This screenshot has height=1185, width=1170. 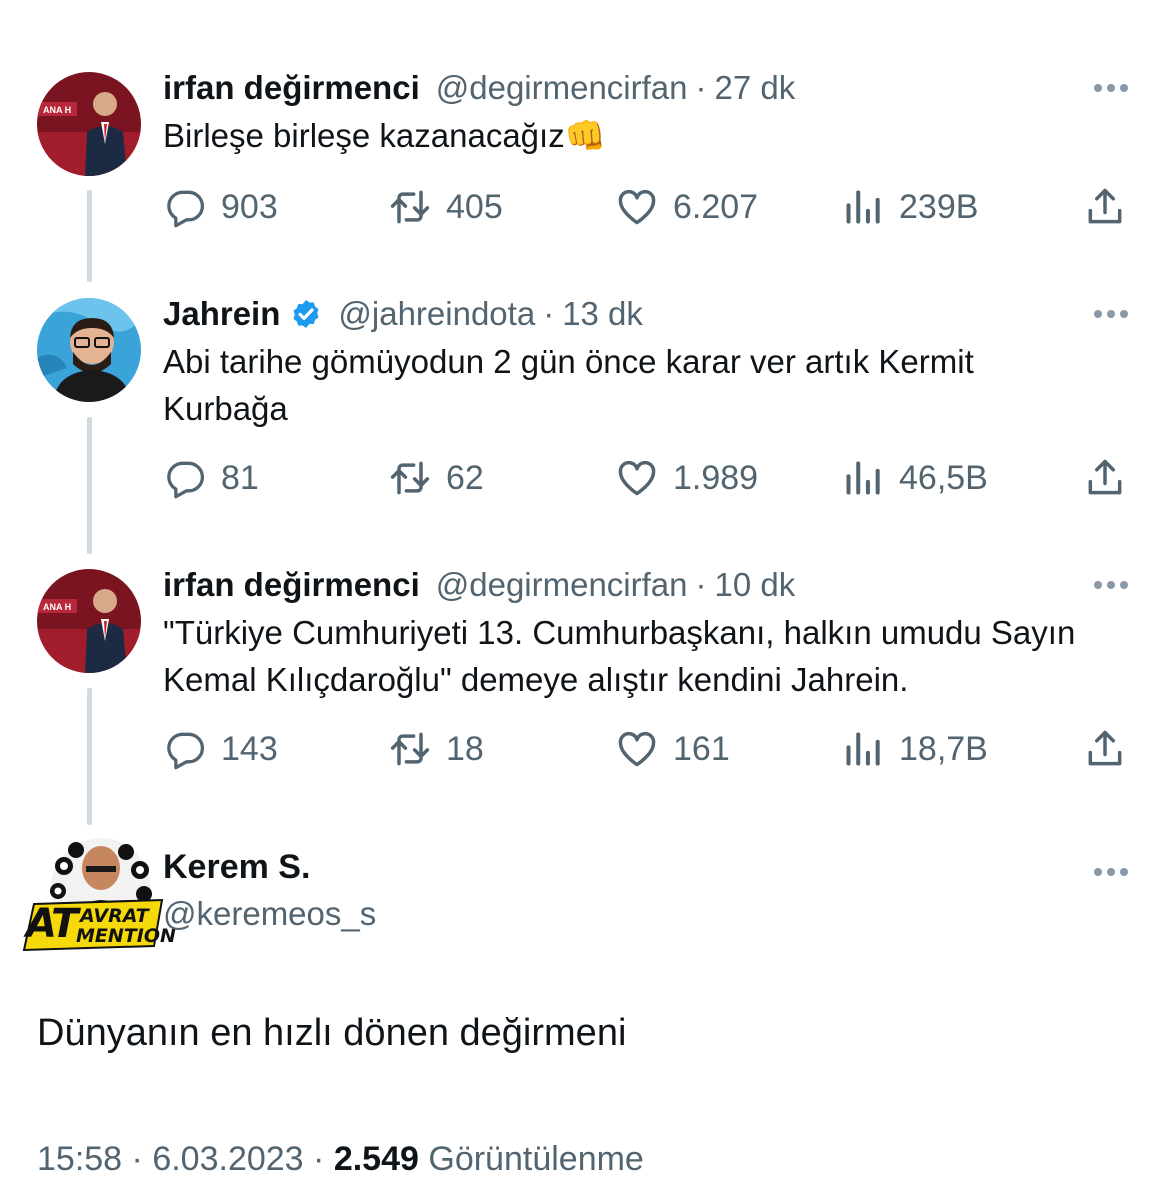 What do you see at coordinates (716, 477) in the screenshot?
I see `like-count: 1.989` at bounding box center [716, 477].